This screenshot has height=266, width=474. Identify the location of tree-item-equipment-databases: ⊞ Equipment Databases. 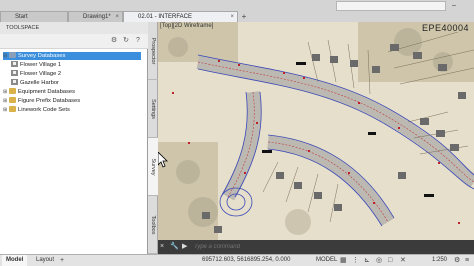
(39, 92).